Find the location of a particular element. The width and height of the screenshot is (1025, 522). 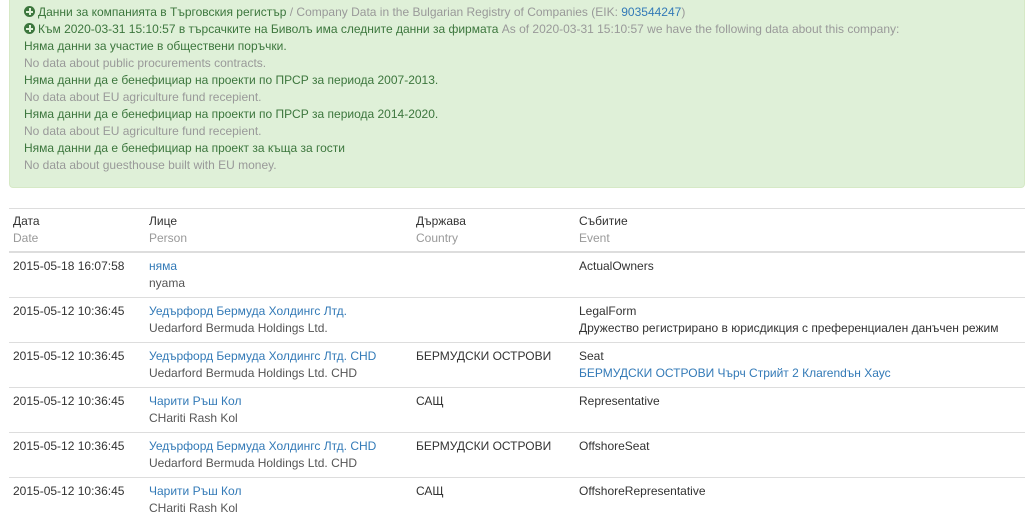

event-cell: OffshoreRepresentative is located at coordinates (800, 500).